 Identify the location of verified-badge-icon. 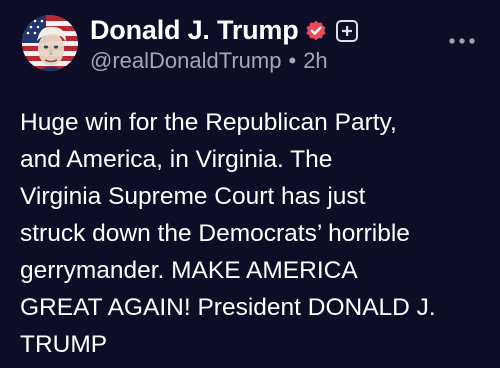
(316, 31).